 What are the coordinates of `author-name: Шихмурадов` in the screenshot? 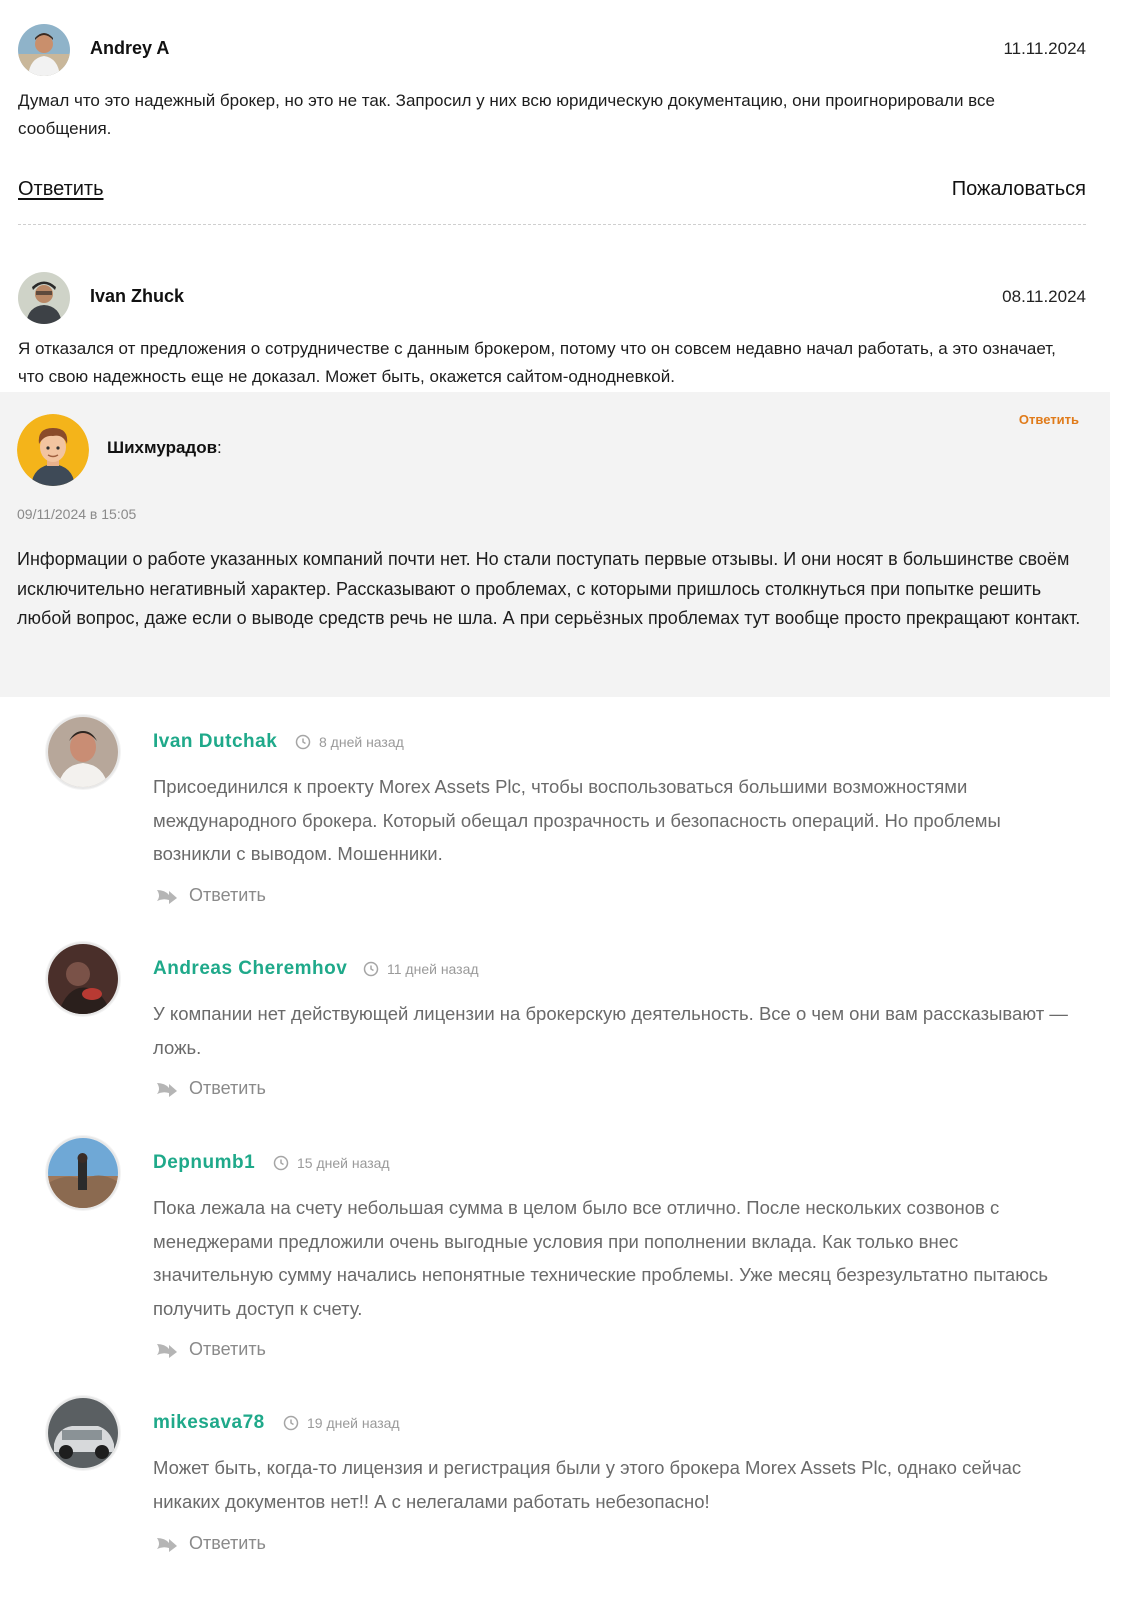 It's located at (162, 447).